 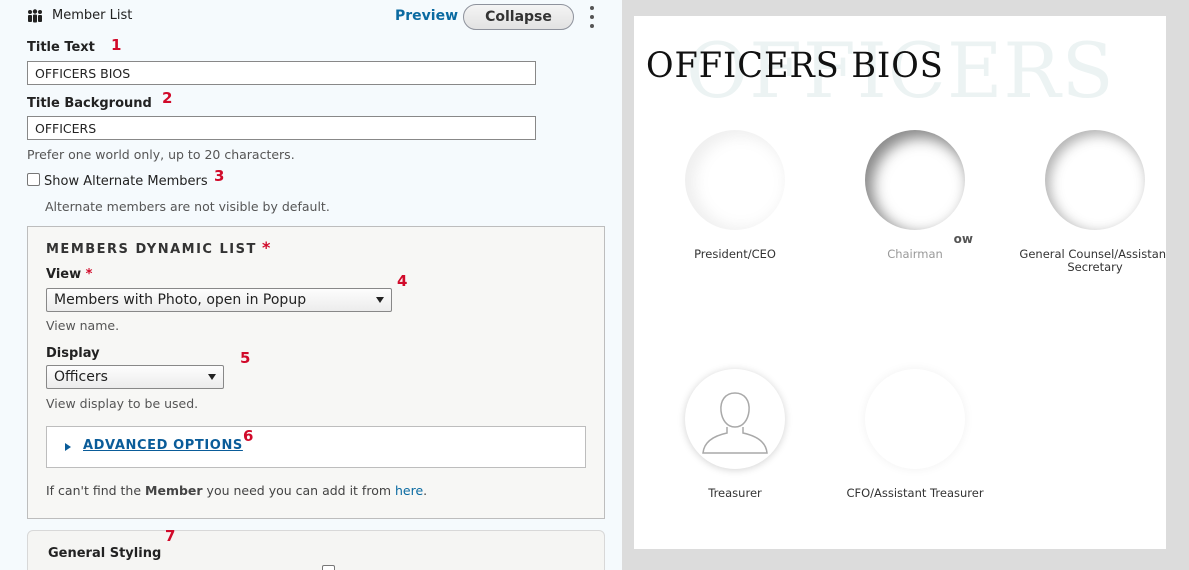 I want to click on officer-role: Chairman, so click(x=915, y=254).